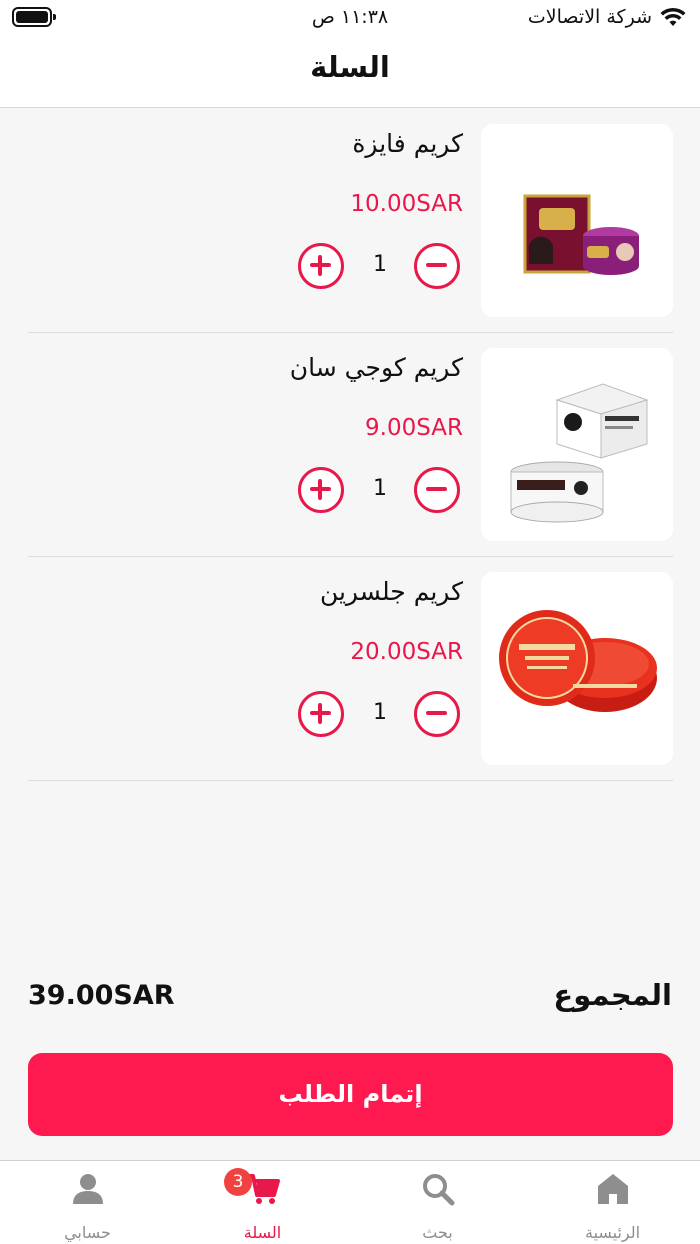  What do you see at coordinates (406, 652) in the screenshot?
I see `item-price: 20.00SAR` at bounding box center [406, 652].